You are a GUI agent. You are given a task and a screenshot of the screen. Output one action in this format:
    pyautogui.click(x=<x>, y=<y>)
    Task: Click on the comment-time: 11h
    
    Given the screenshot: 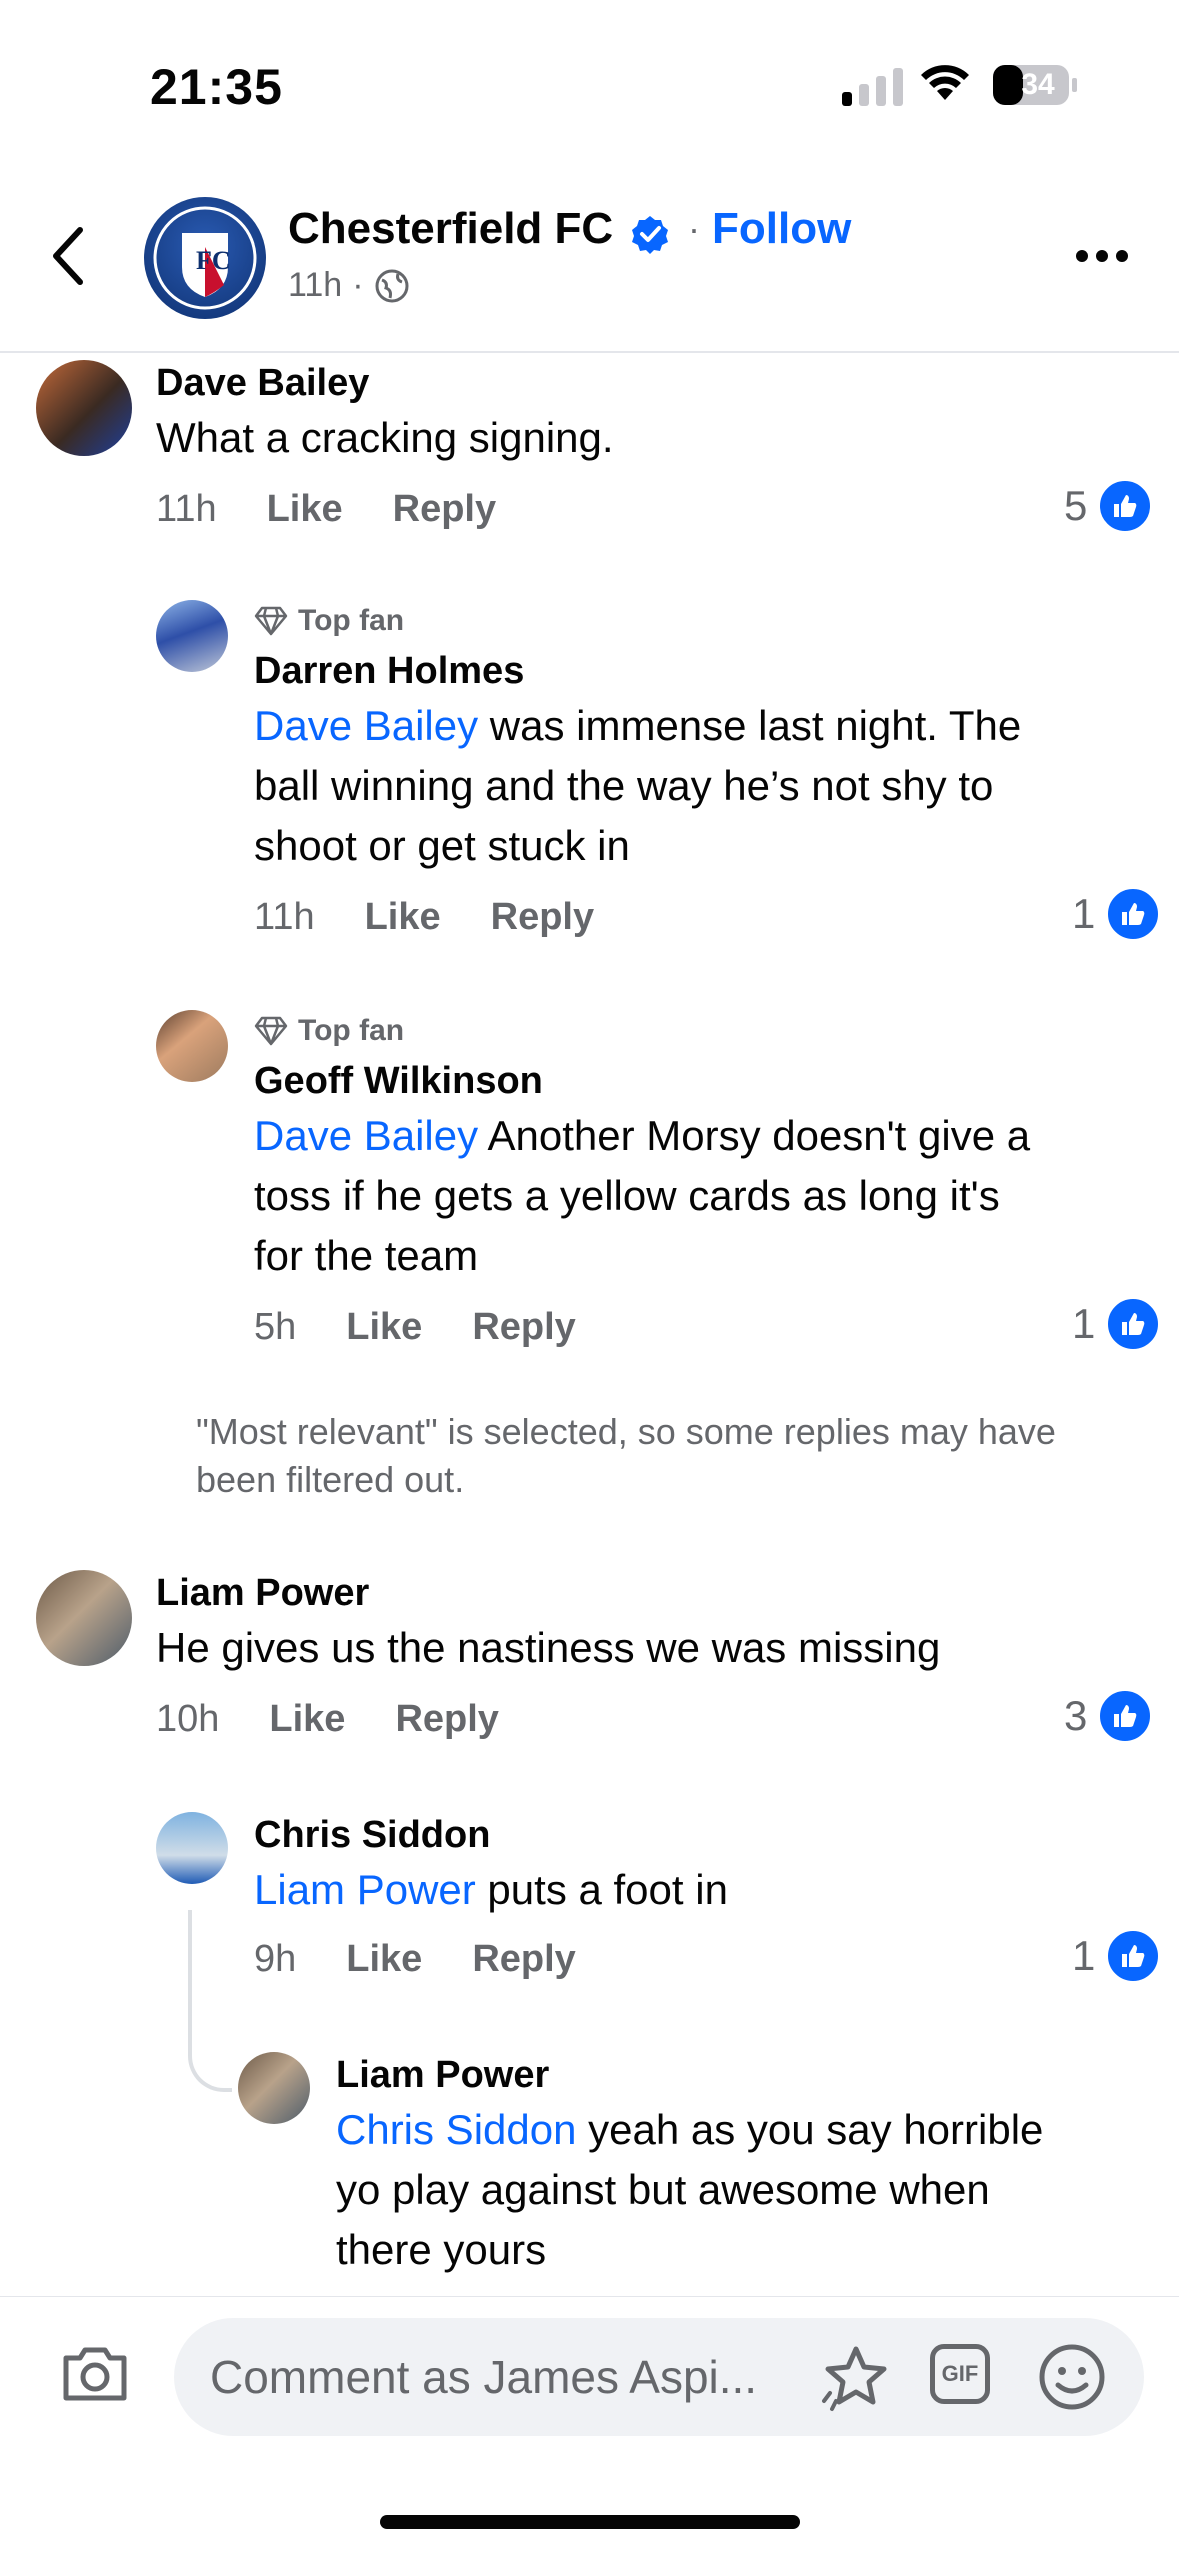 What is the action you would take?
    pyautogui.click(x=284, y=917)
    